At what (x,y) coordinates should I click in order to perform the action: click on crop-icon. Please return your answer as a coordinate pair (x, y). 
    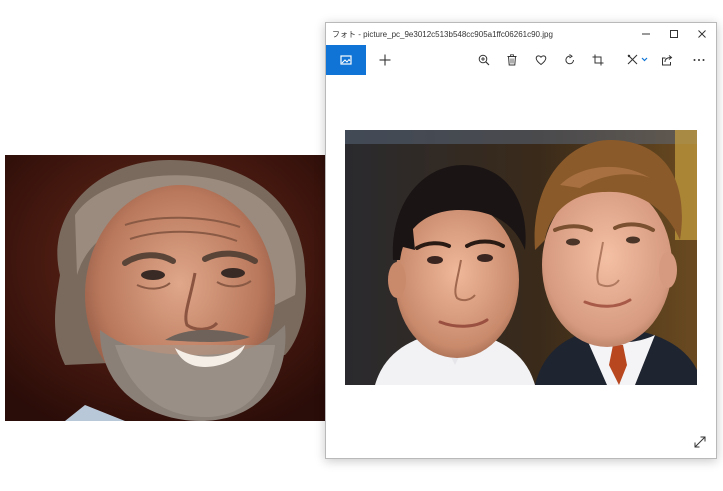
    Looking at the image, I should click on (598, 60).